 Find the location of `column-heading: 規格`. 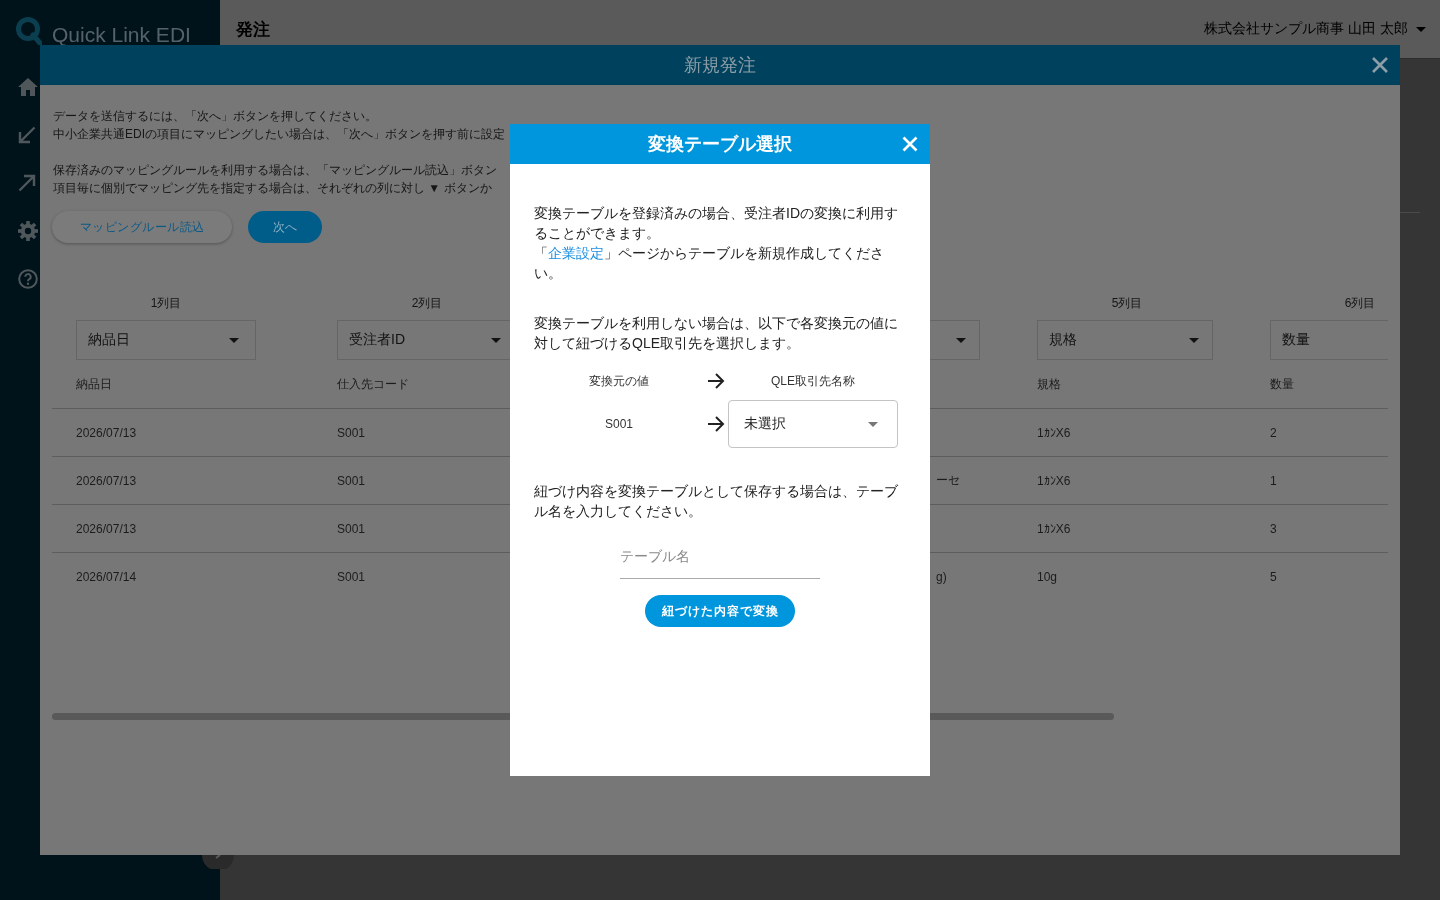

column-heading: 規格 is located at coordinates (1049, 384).